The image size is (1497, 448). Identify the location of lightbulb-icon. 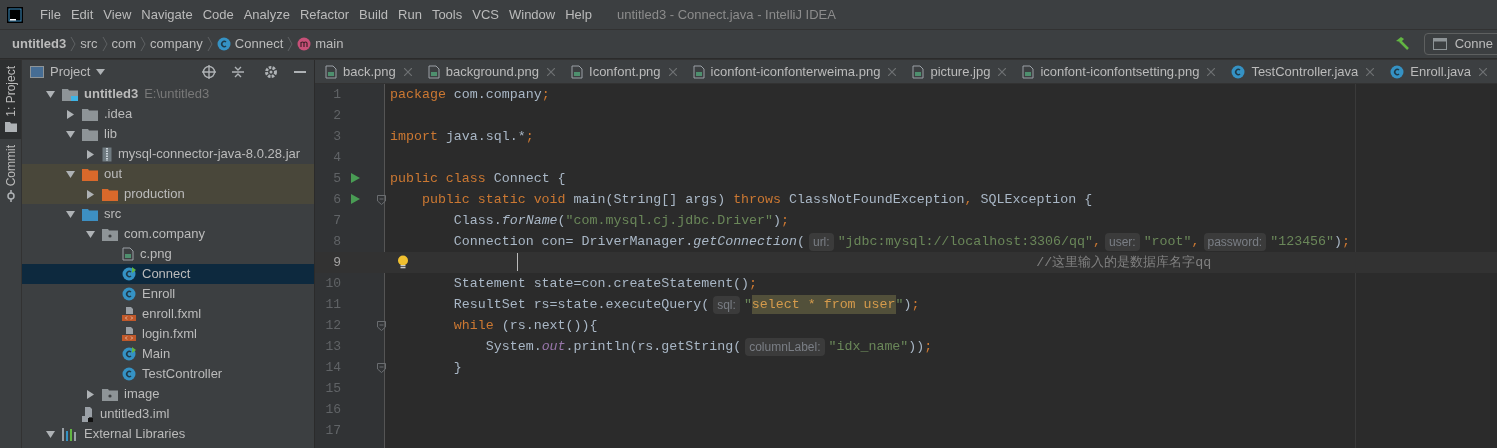
(403, 262).